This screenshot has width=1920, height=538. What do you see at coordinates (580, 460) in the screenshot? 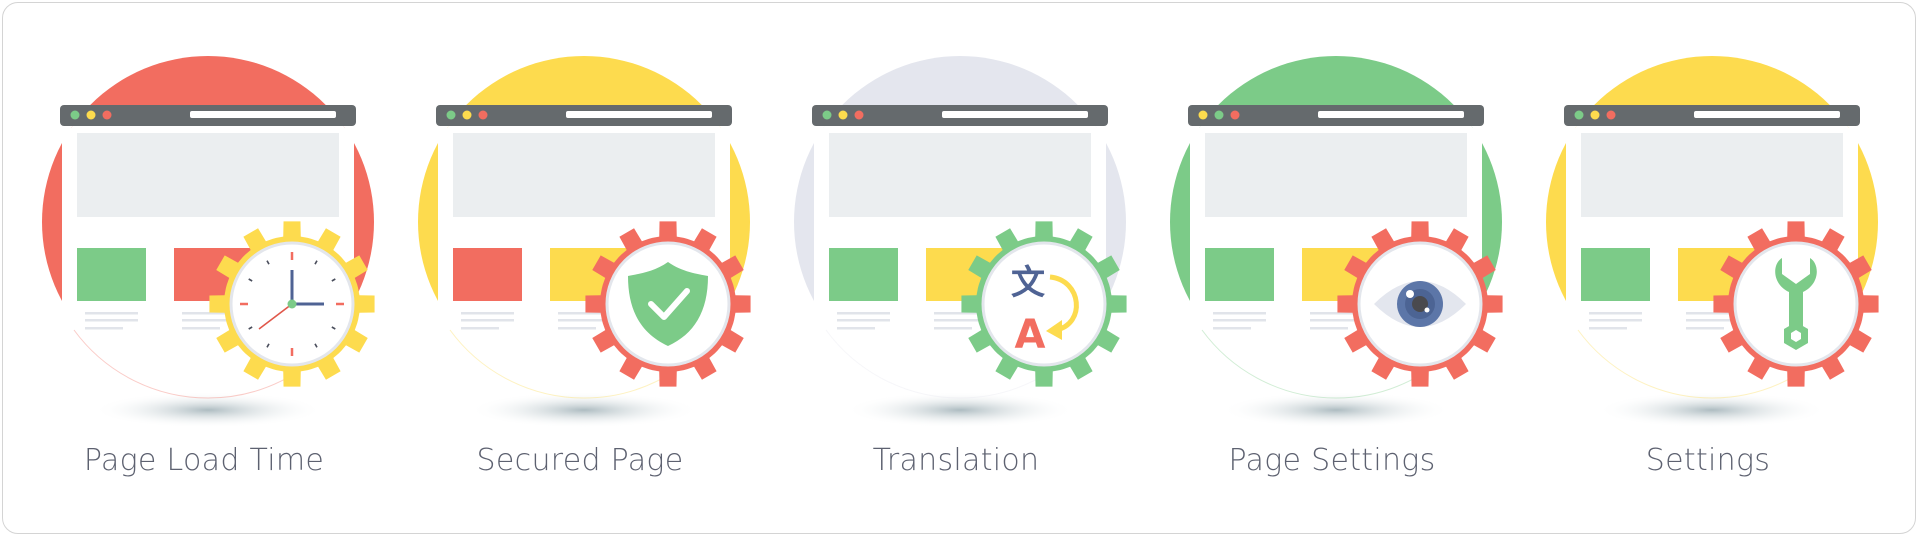
I see `icon-label: Secured Page` at bounding box center [580, 460].